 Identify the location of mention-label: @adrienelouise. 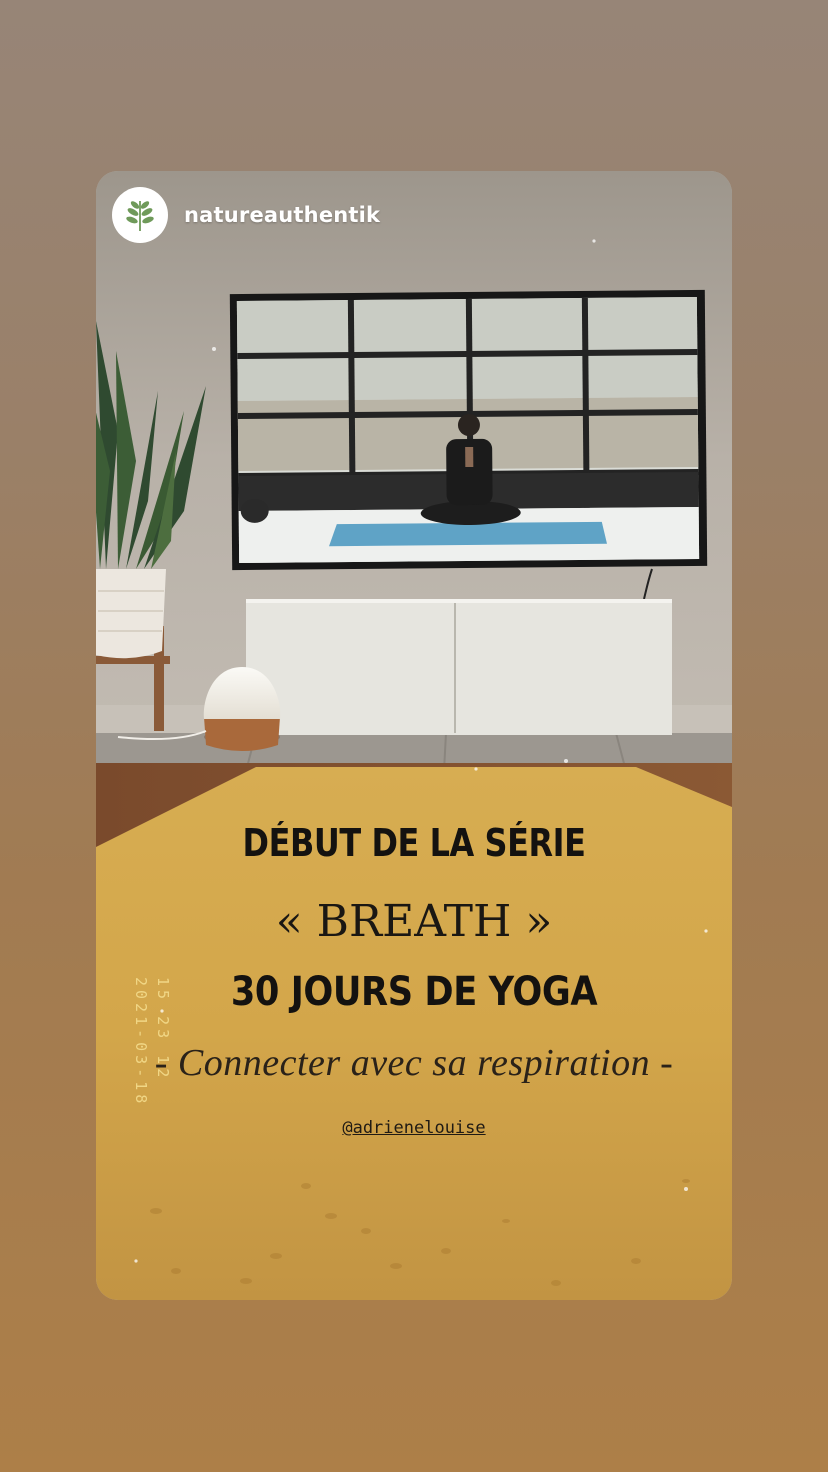
(413, 1128).